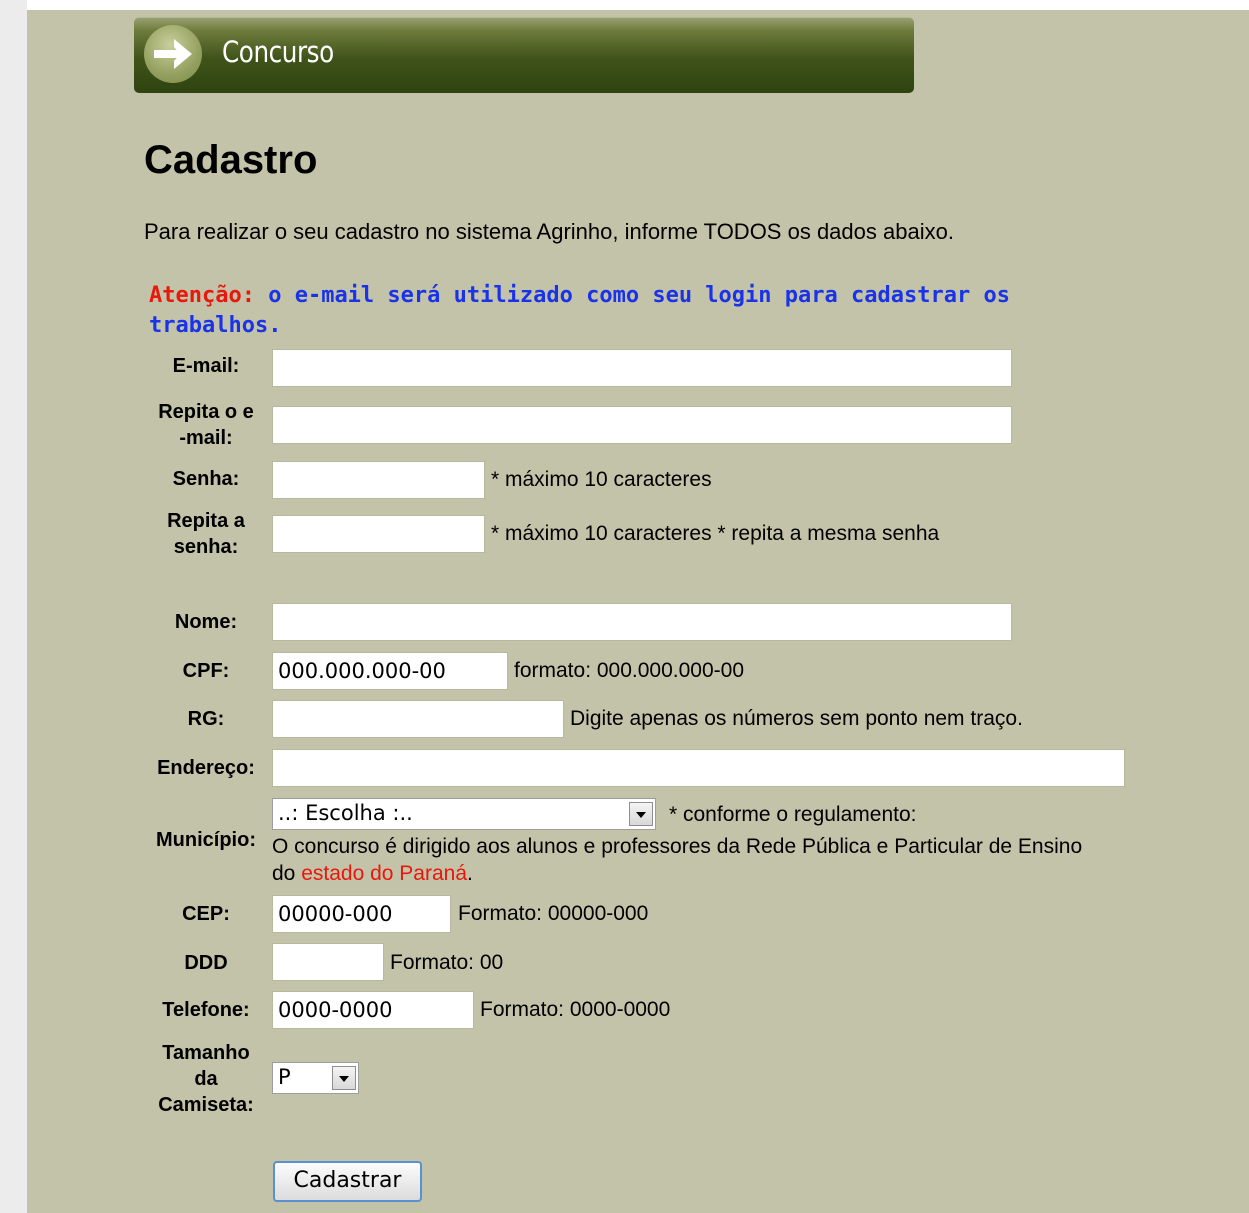  I want to click on email-field, so click(642, 368).